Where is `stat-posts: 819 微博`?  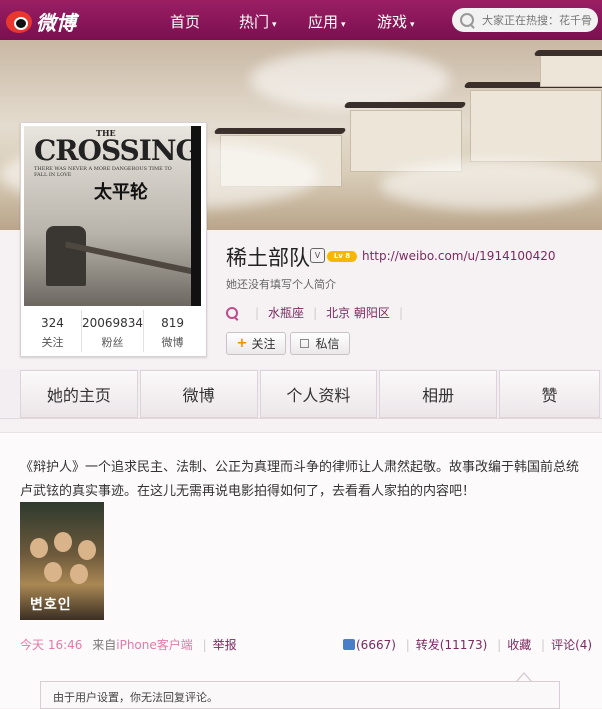 stat-posts: 819 微博 is located at coordinates (172, 331).